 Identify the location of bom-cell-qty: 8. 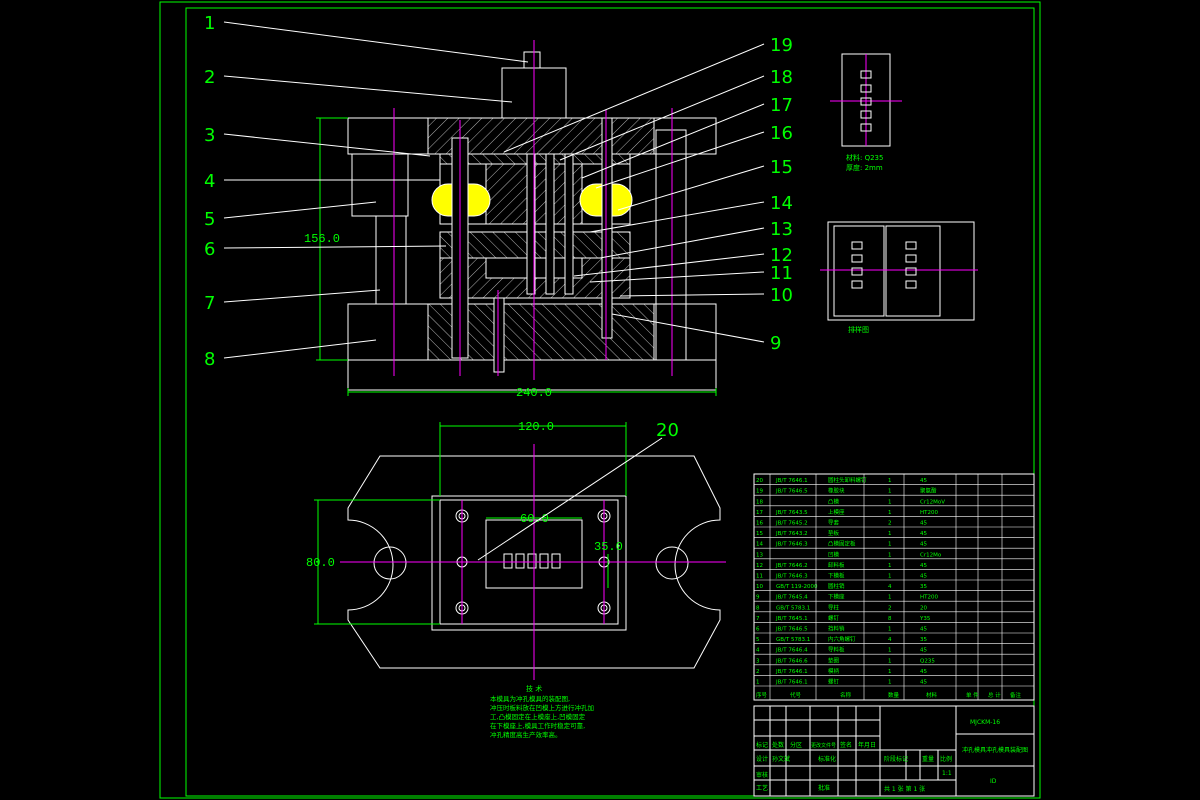
(890, 619).